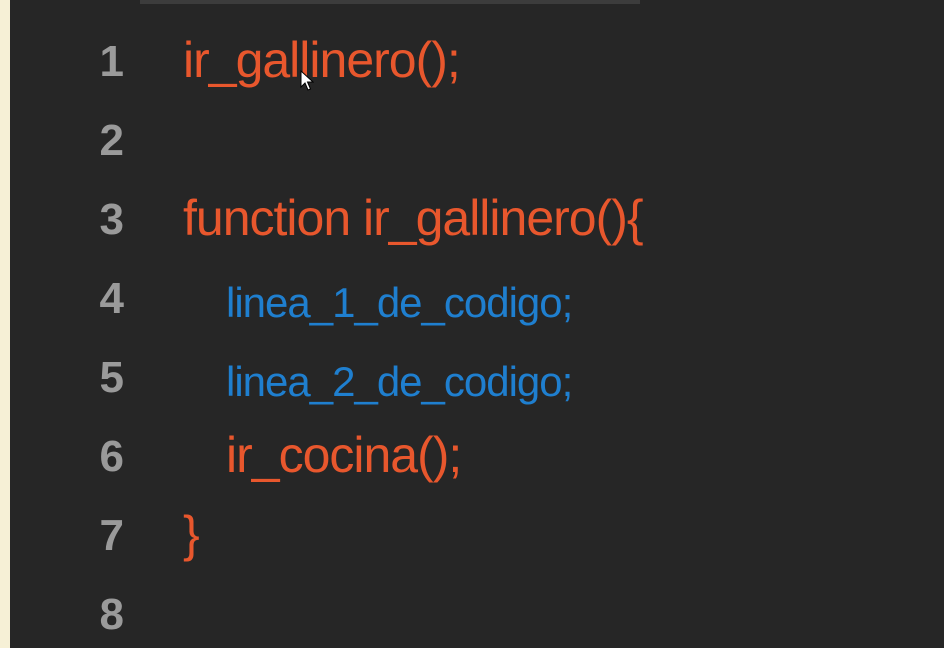  What do you see at coordinates (413, 218) in the screenshot?
I see `code-text: function ir_gallinero(){` at bounding box center [413, 218].